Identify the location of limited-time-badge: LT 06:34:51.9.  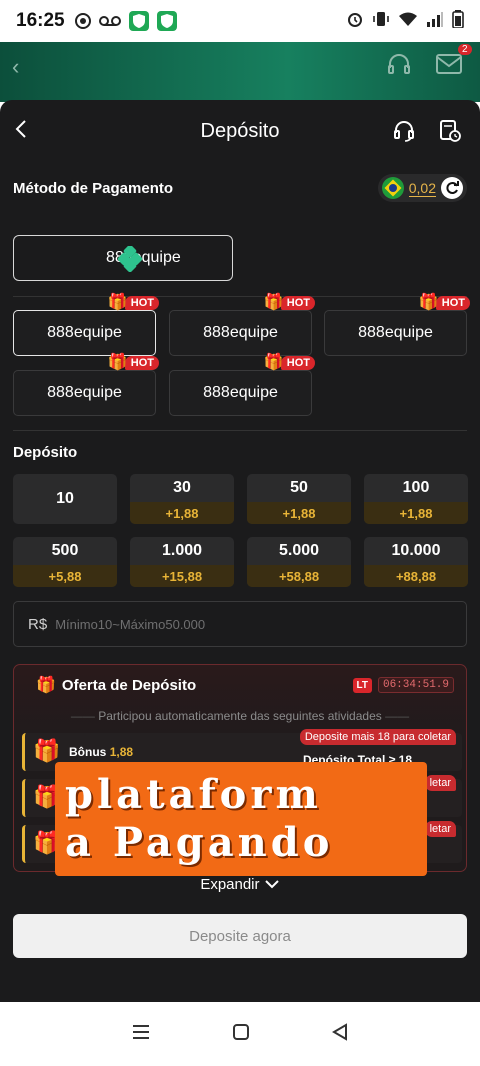
(403, 685).